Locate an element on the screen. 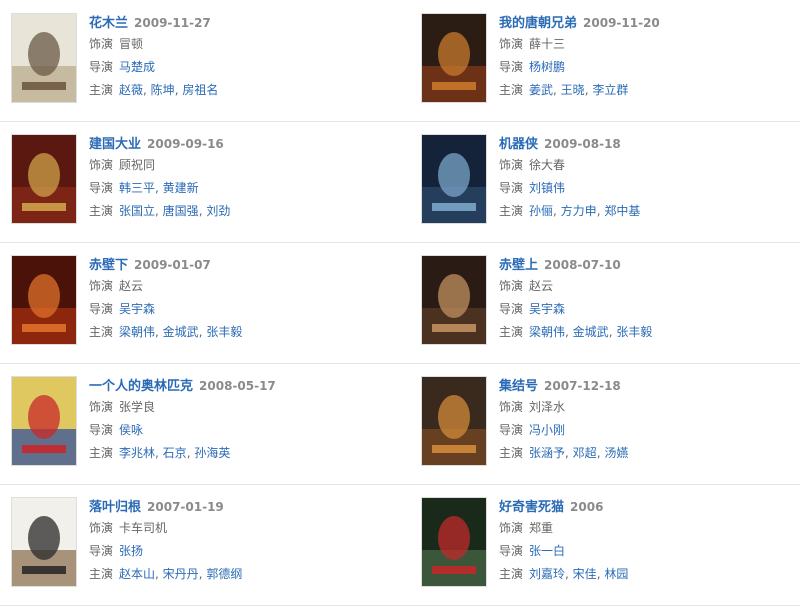  movie-title-link: 落叶归根 is located at coordinates (115, 507).